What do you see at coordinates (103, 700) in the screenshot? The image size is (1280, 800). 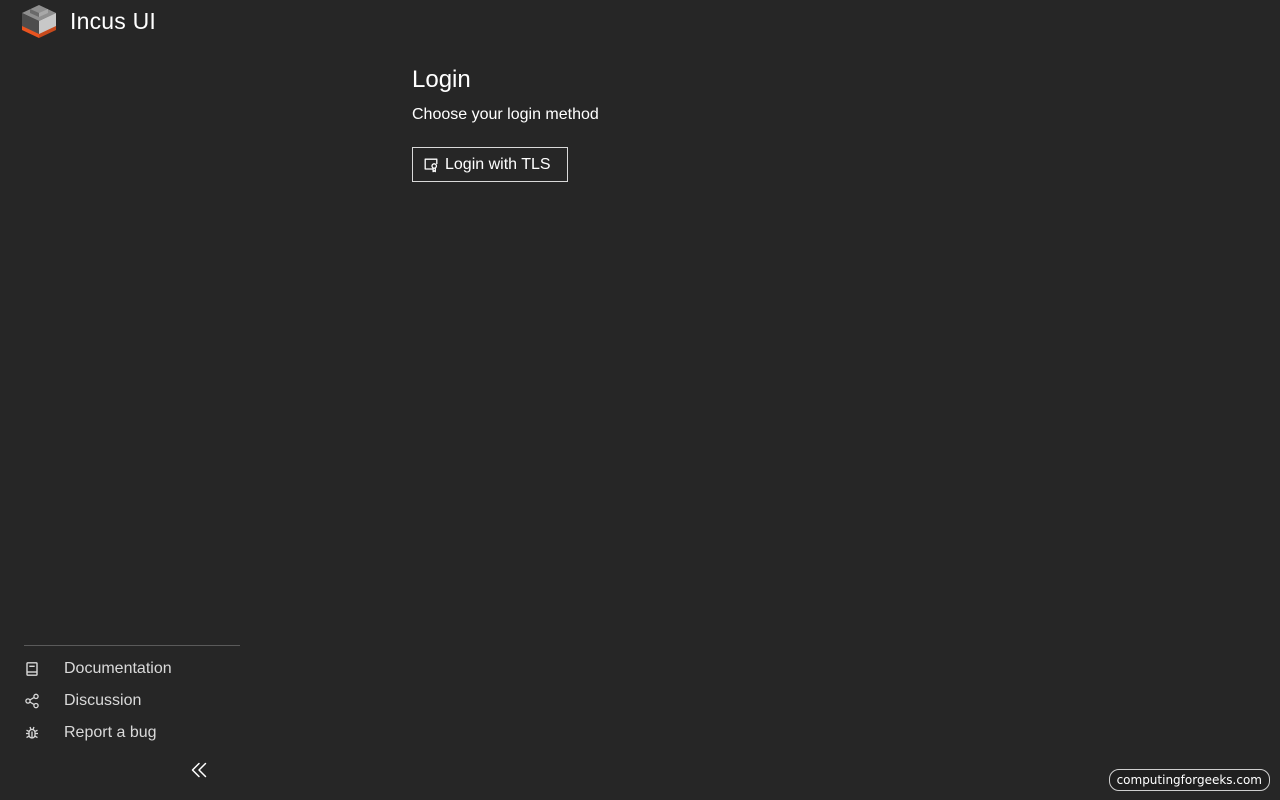 I see `sidebar-link-label: Discussion` at bounding box center [103, 700].